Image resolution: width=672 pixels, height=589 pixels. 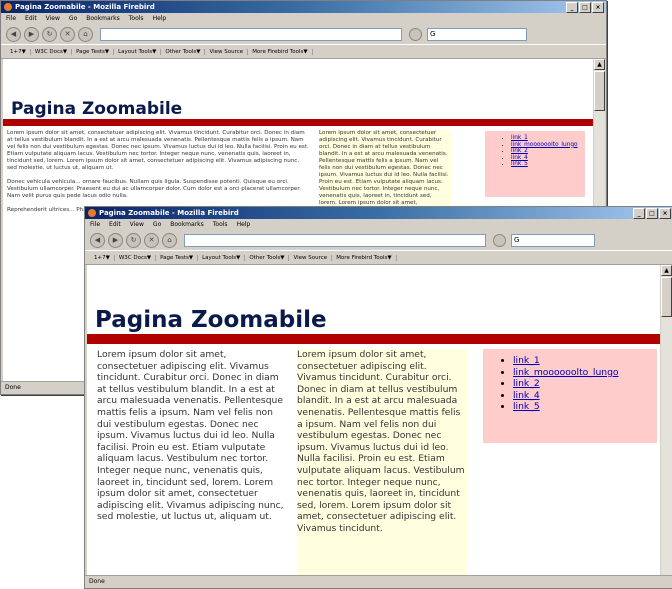 I want to click on status-bar: Done, so click(x=378, y=581).